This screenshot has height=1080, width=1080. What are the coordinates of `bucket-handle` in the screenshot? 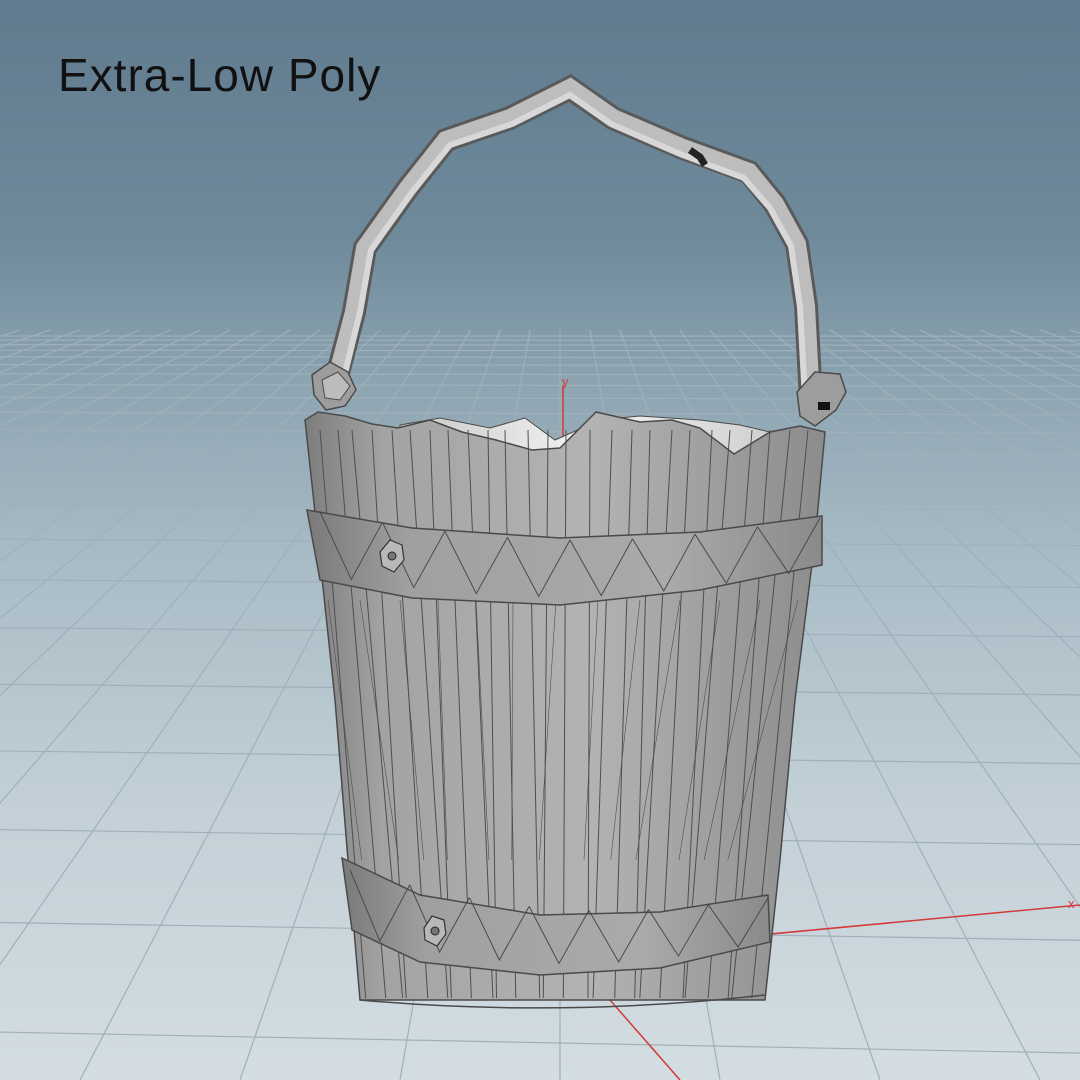 It's located at (572, 237).